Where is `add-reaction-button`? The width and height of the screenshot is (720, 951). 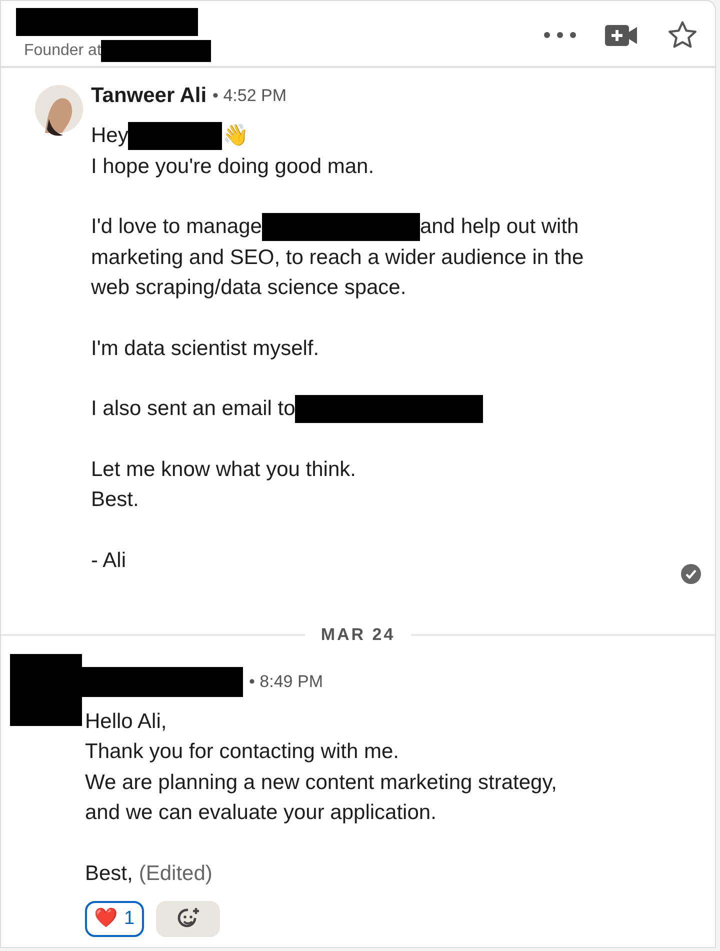
add-reaction-button is located at coordinates (188, 919).